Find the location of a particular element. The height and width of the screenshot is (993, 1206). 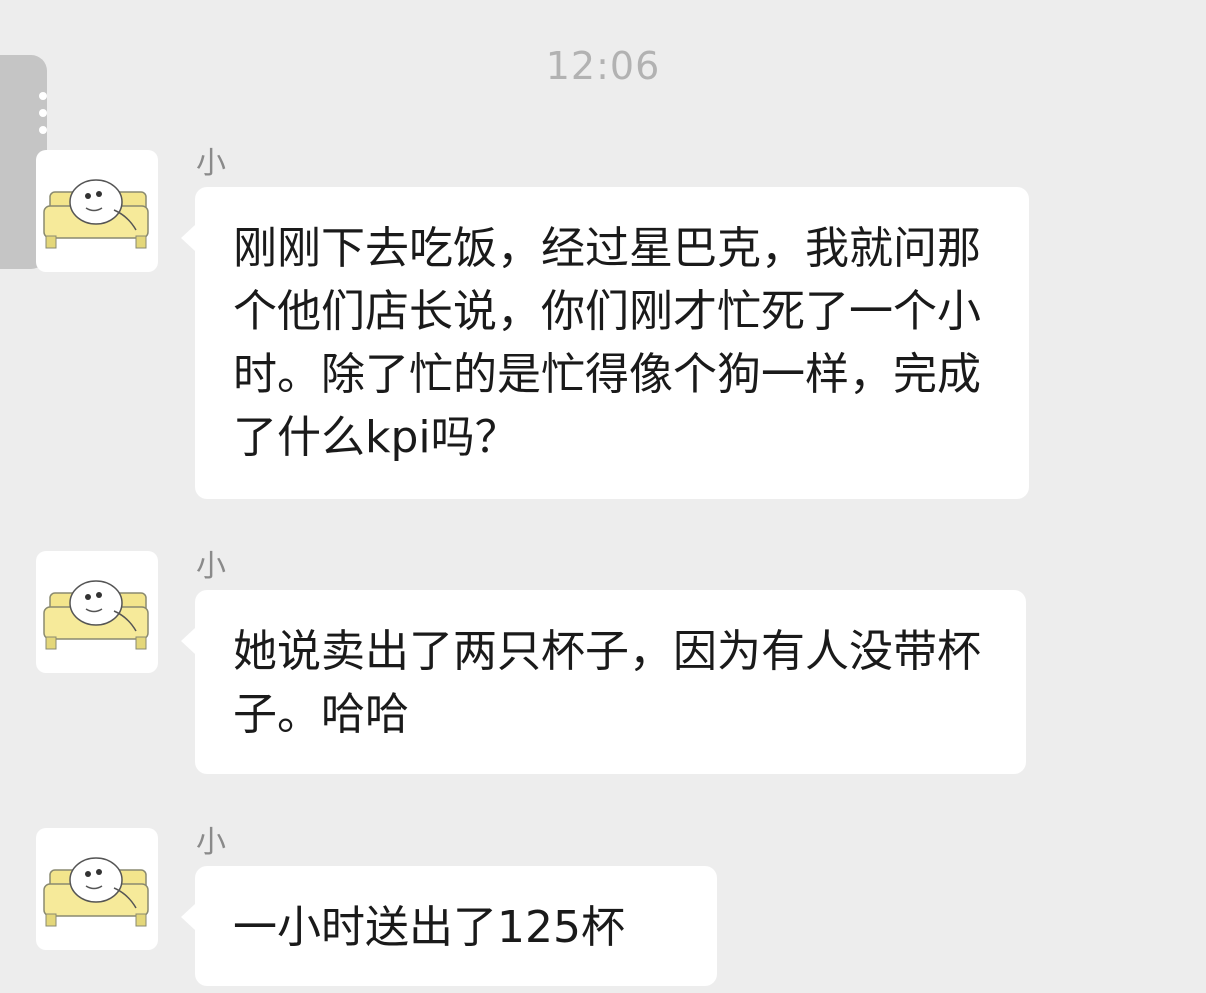

message-bubble: 她说卖出了两只杯子，因为有人没带杯子。哈哈 is located at coordinates (603, 682).